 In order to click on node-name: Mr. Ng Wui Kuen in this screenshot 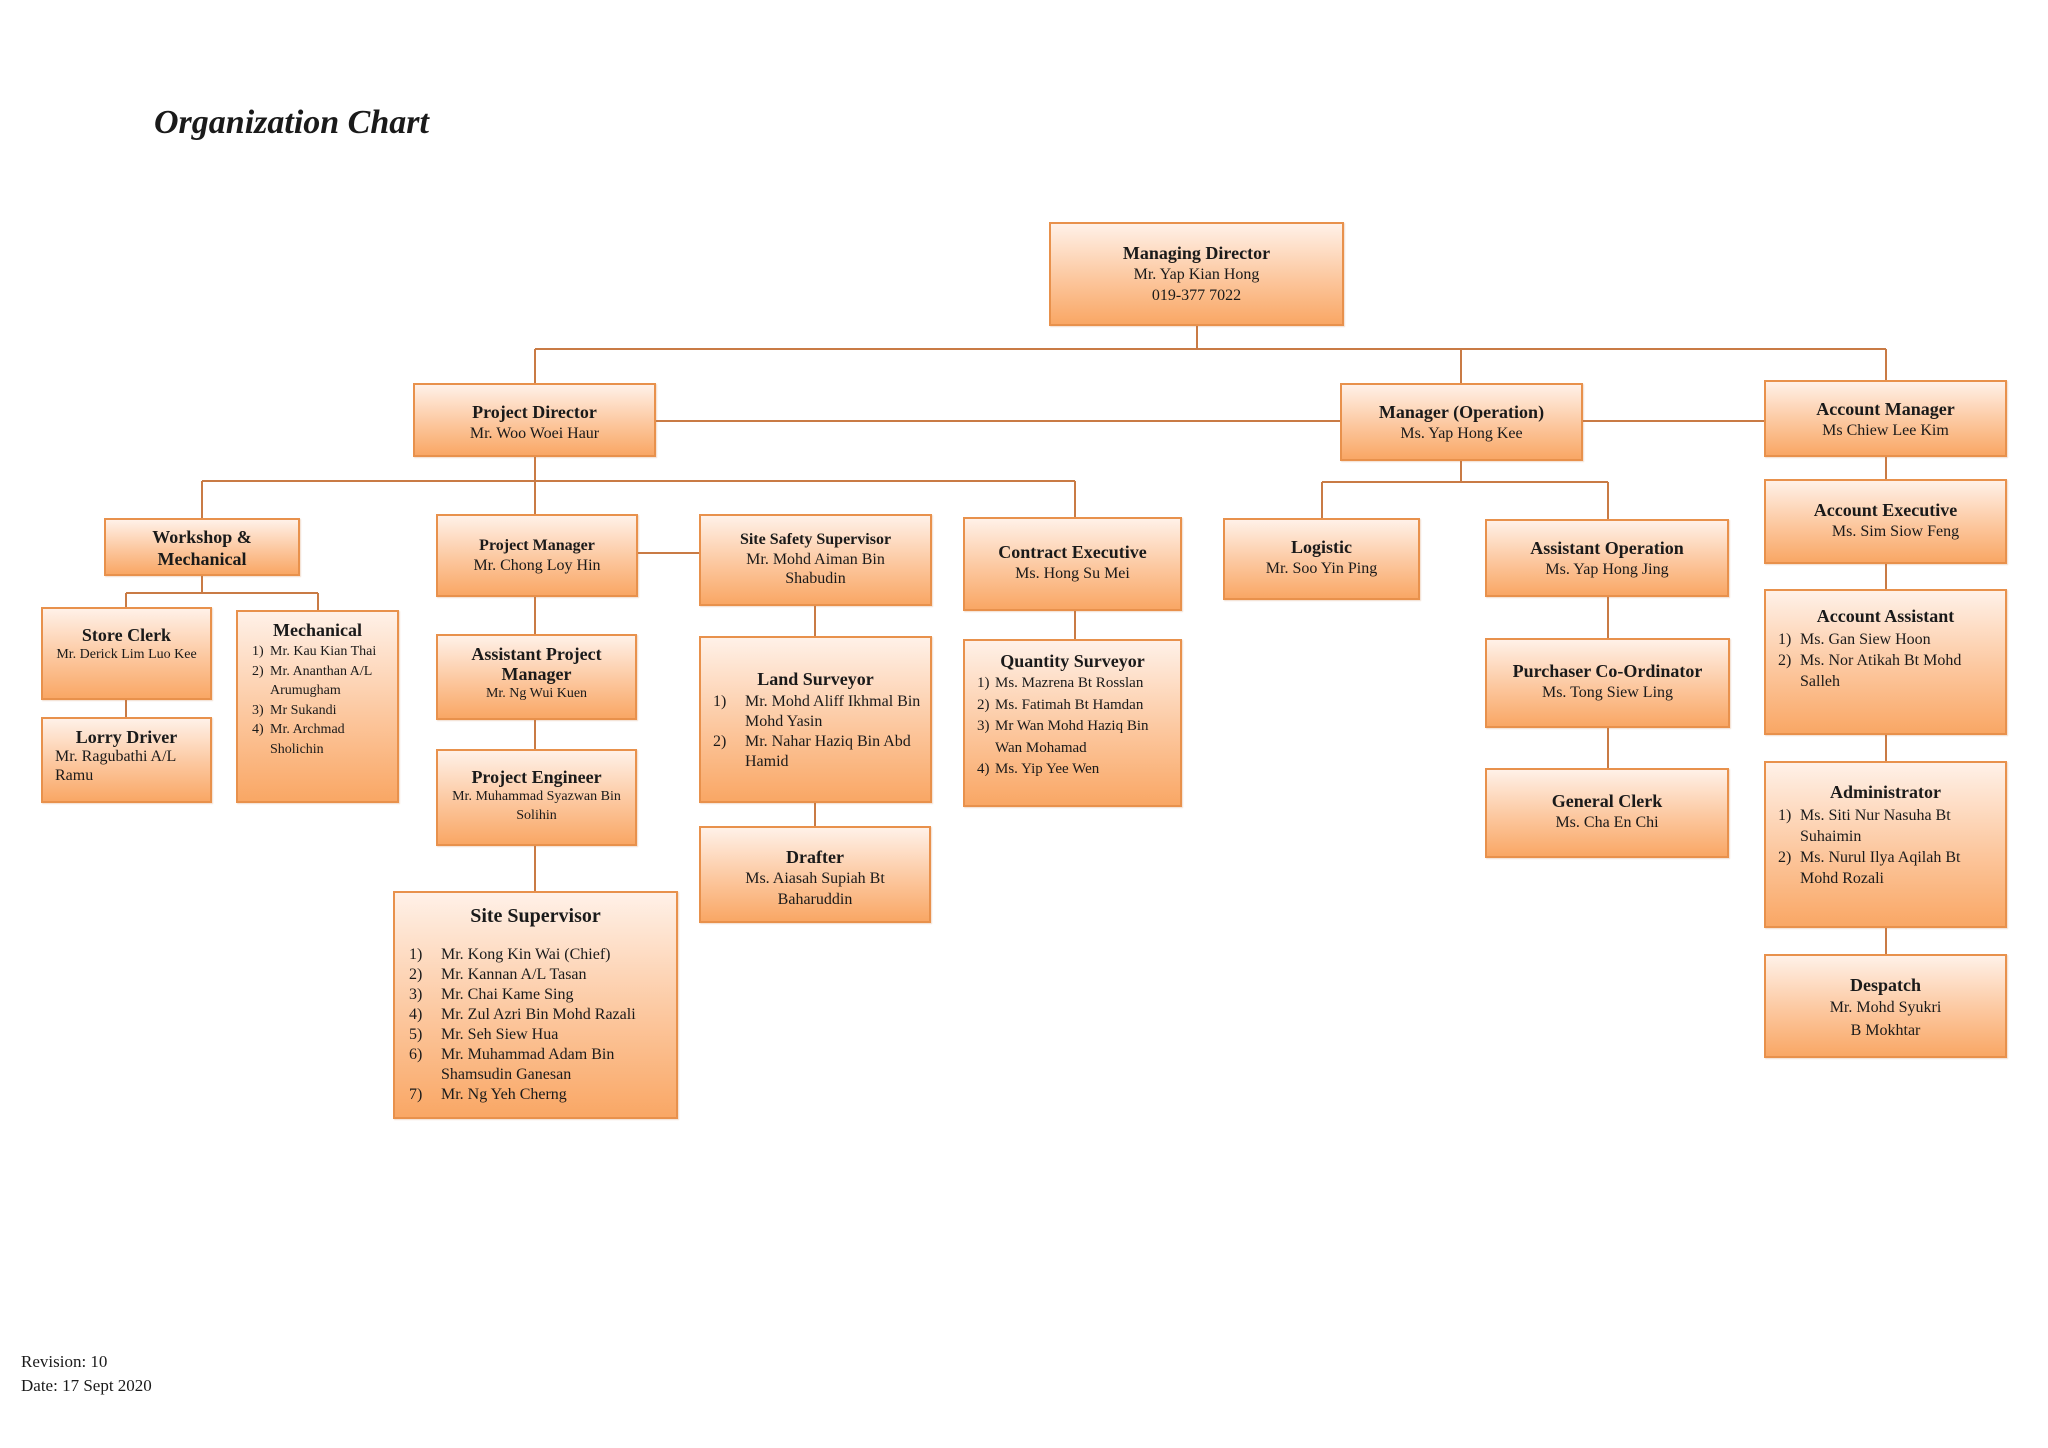, I will do `click(536, 693)`.